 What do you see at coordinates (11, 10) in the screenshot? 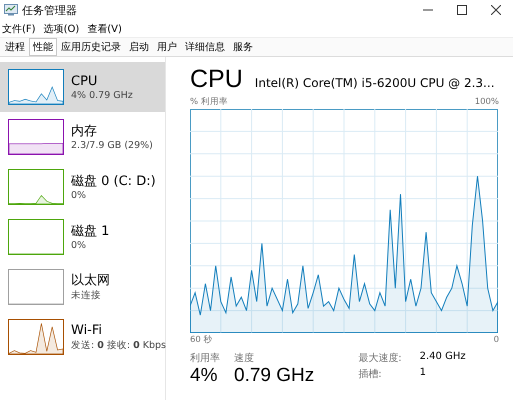
I see `app-icon` at bounding box center [11, 10].